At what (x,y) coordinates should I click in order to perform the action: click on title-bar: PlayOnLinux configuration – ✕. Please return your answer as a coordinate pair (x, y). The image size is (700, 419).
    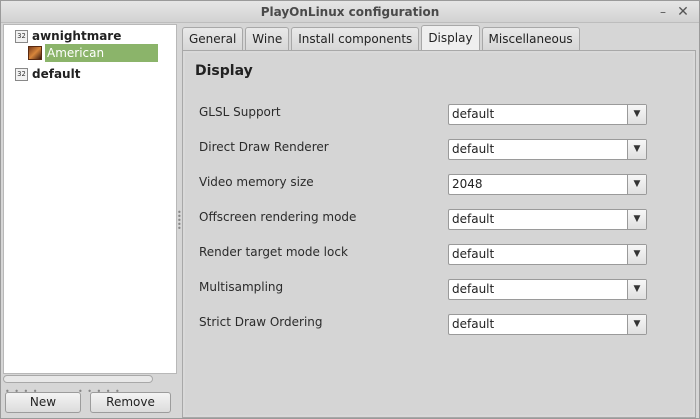
    Looking at the image, I should click on (350, 12).